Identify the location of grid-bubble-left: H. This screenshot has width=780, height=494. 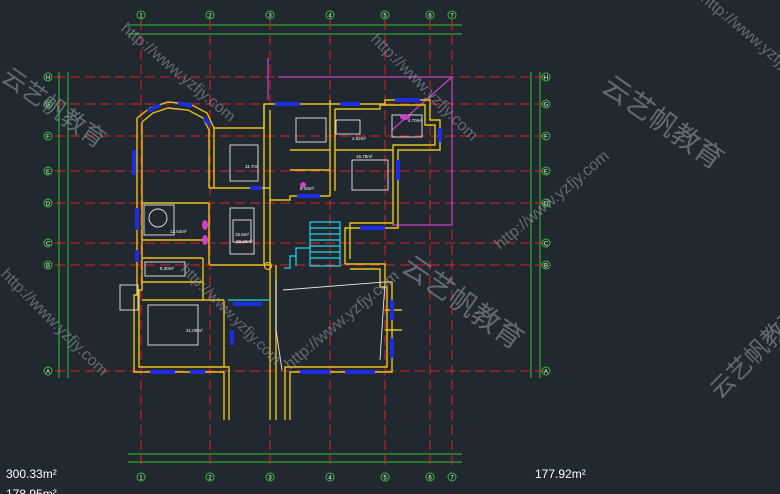
(48, 77).